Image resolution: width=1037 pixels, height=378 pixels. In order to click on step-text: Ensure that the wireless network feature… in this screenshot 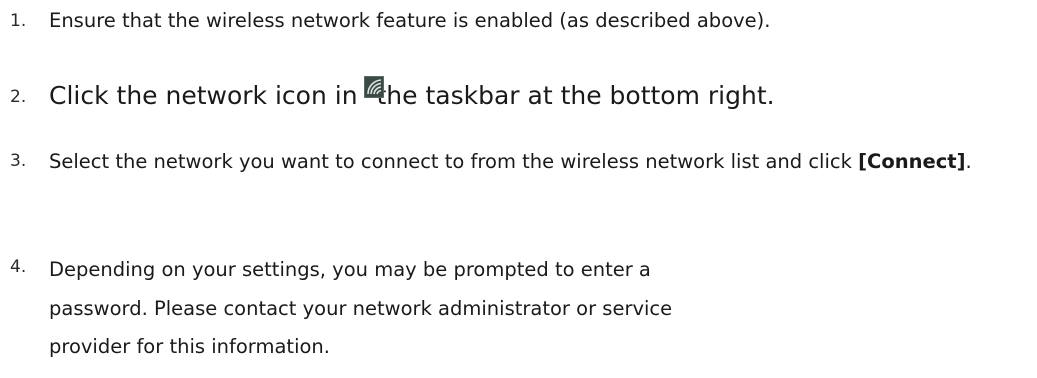, I will do `click(410, 20)`.